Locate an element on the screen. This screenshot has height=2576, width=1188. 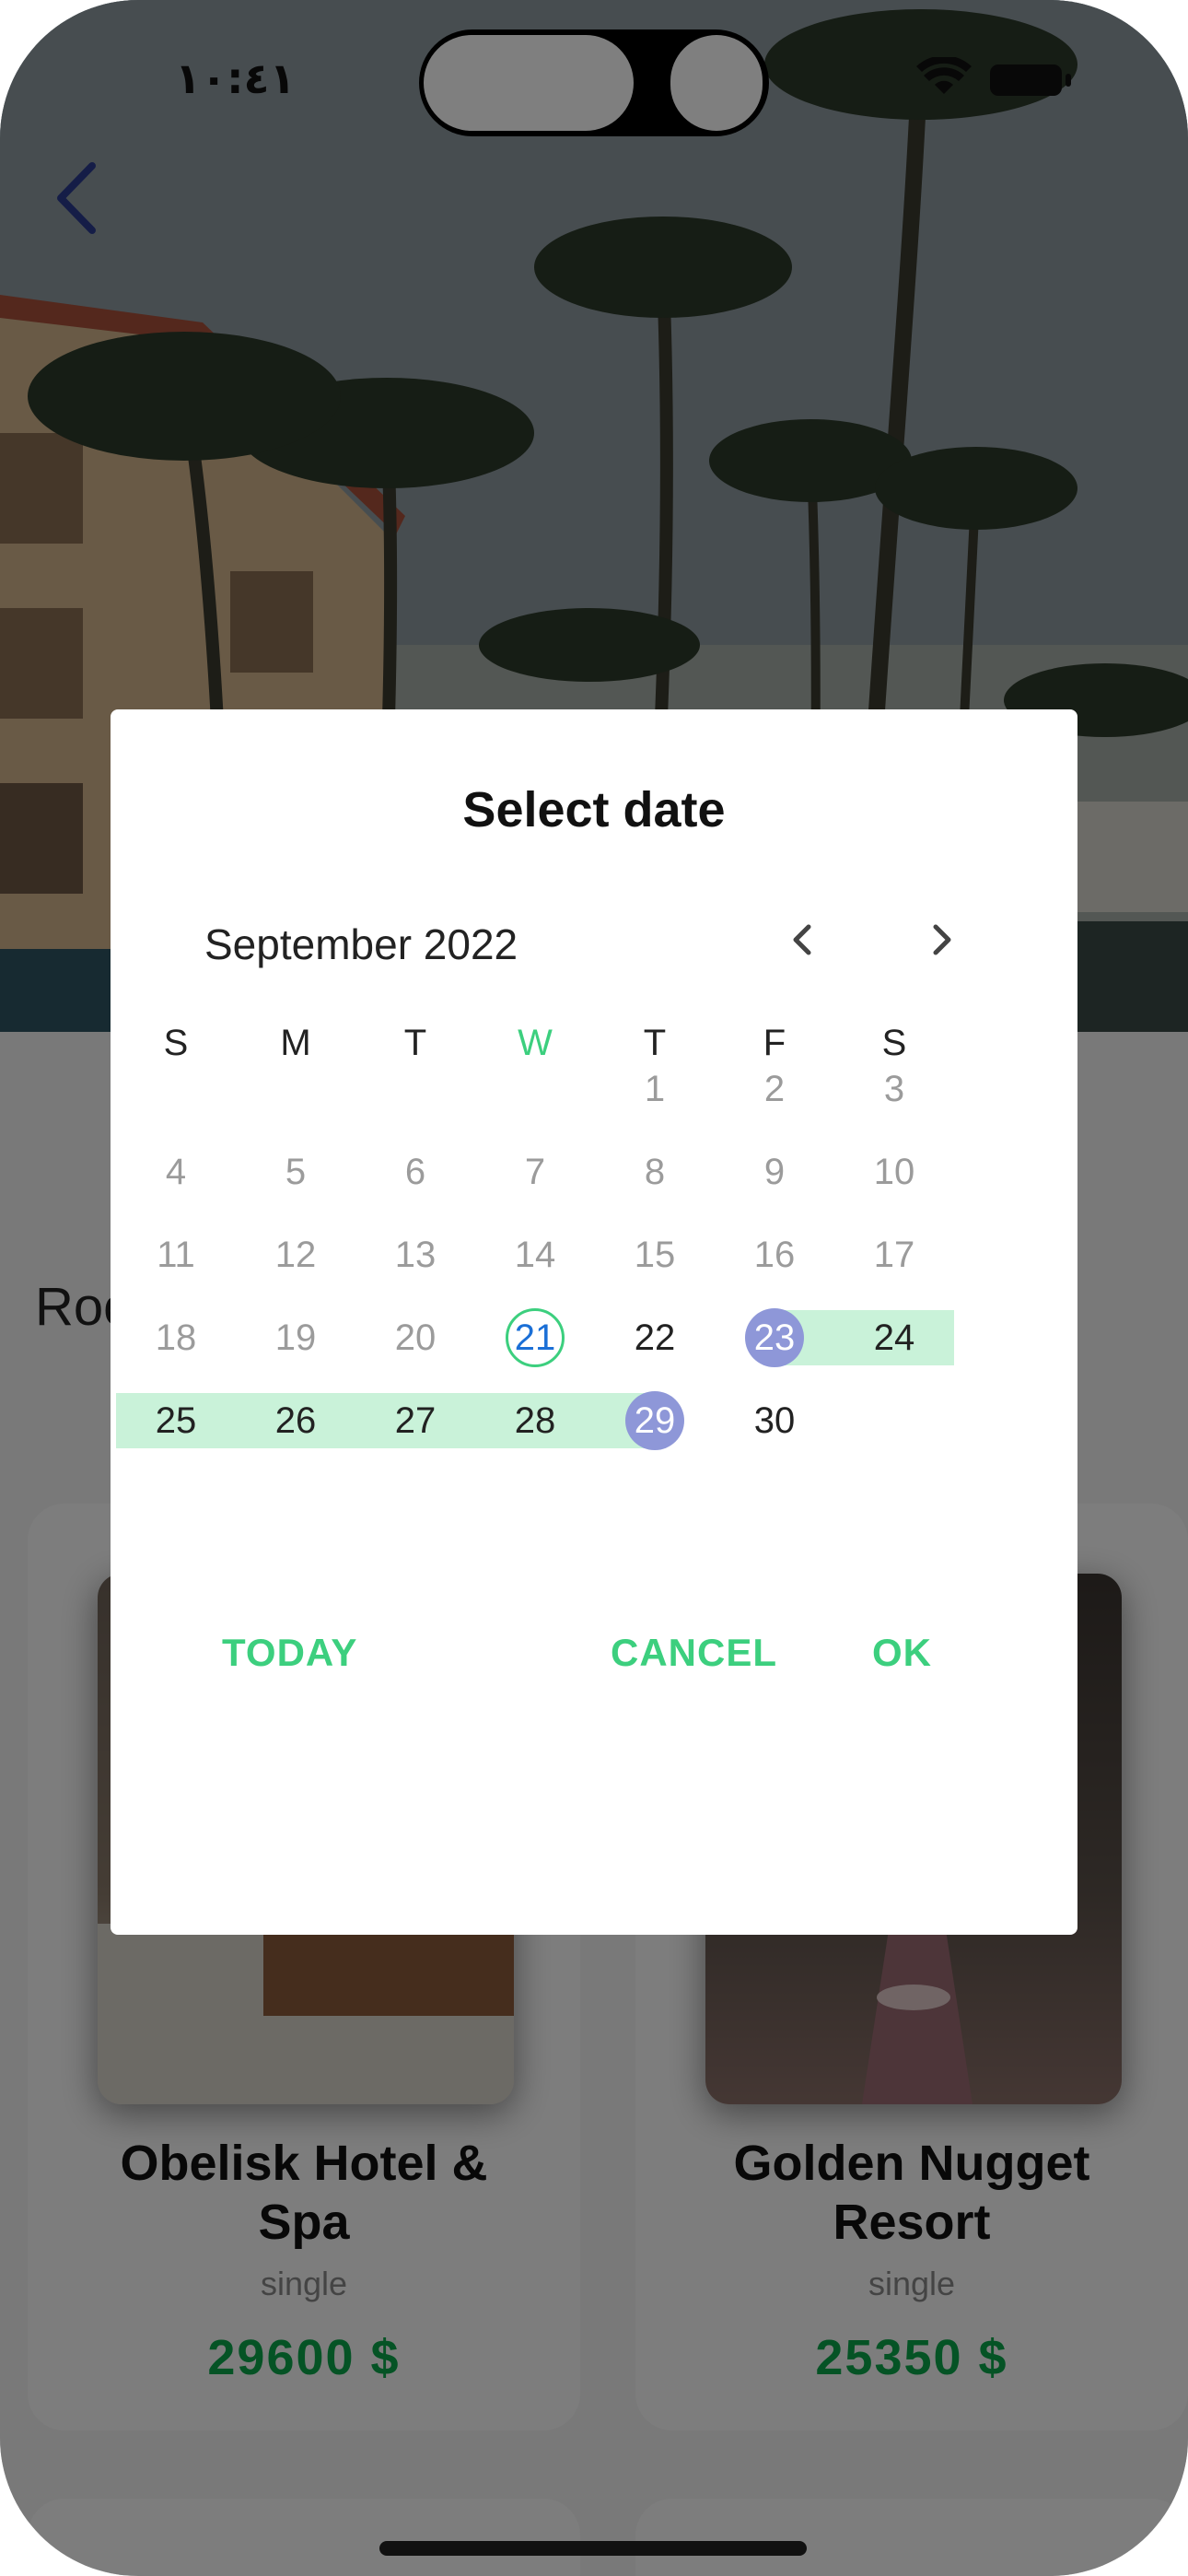
calendar-day: 4 is located at coordinates (176, 1171).